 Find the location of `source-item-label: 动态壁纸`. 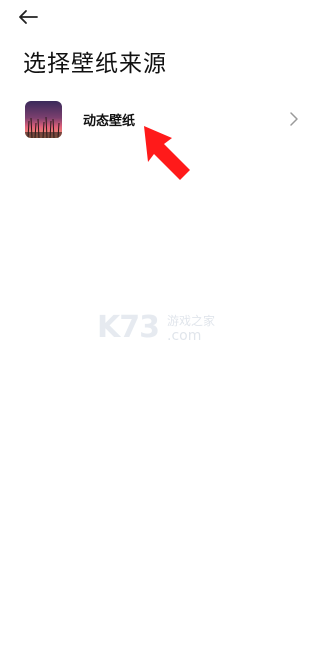

source-item-label: 动态壁纸 is located at coordinates (109, 121).